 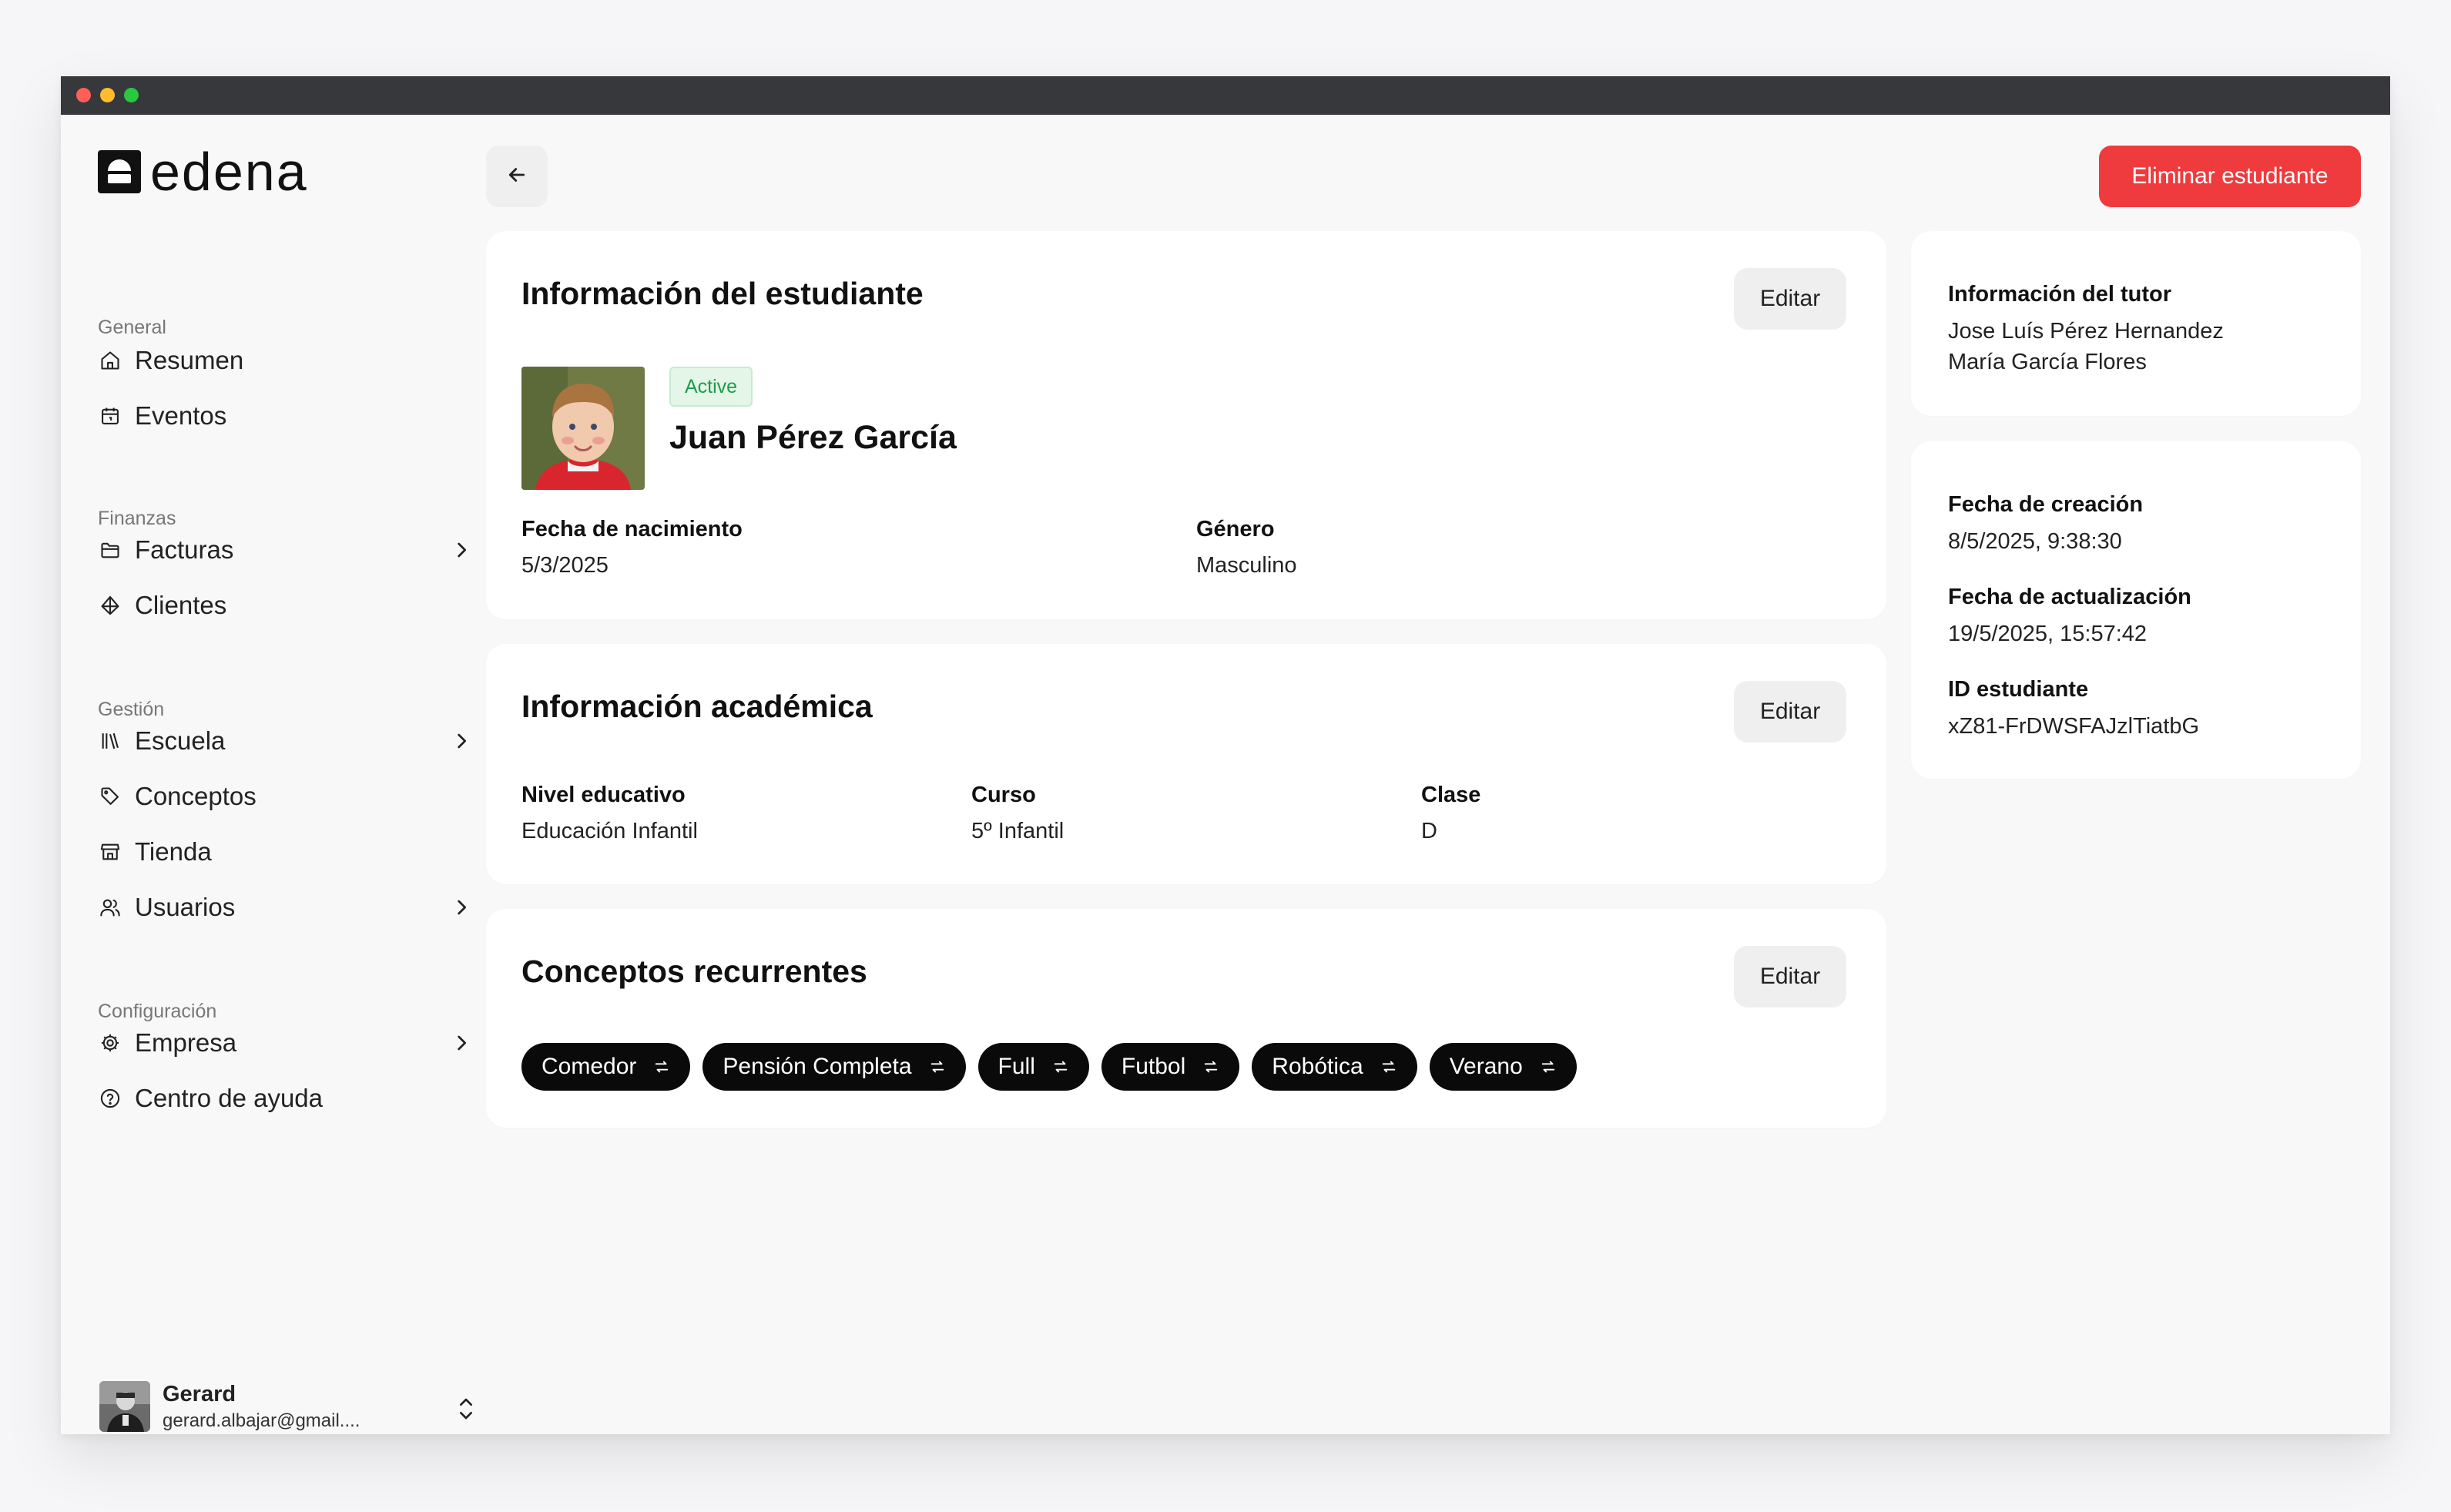 I want to click on level-label: Nivel educativo, so click(x=603, y=795).